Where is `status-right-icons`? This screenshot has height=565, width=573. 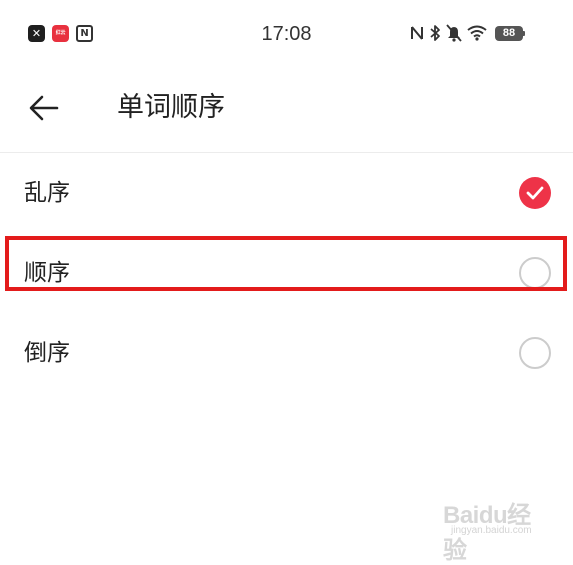
status-right-icons is located at coordinates (448, 33).